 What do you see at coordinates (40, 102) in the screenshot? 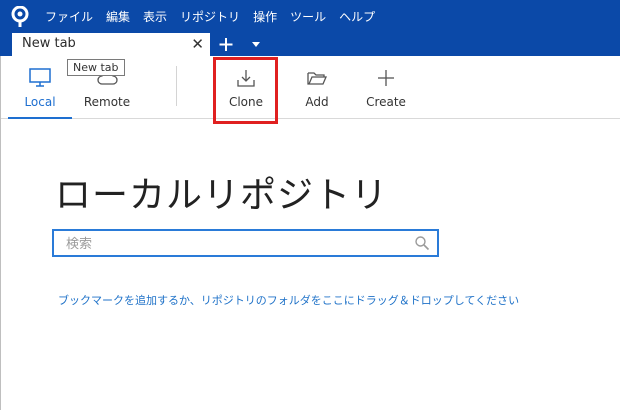
I see `local-label: Local` at bounding box center [40, 102].